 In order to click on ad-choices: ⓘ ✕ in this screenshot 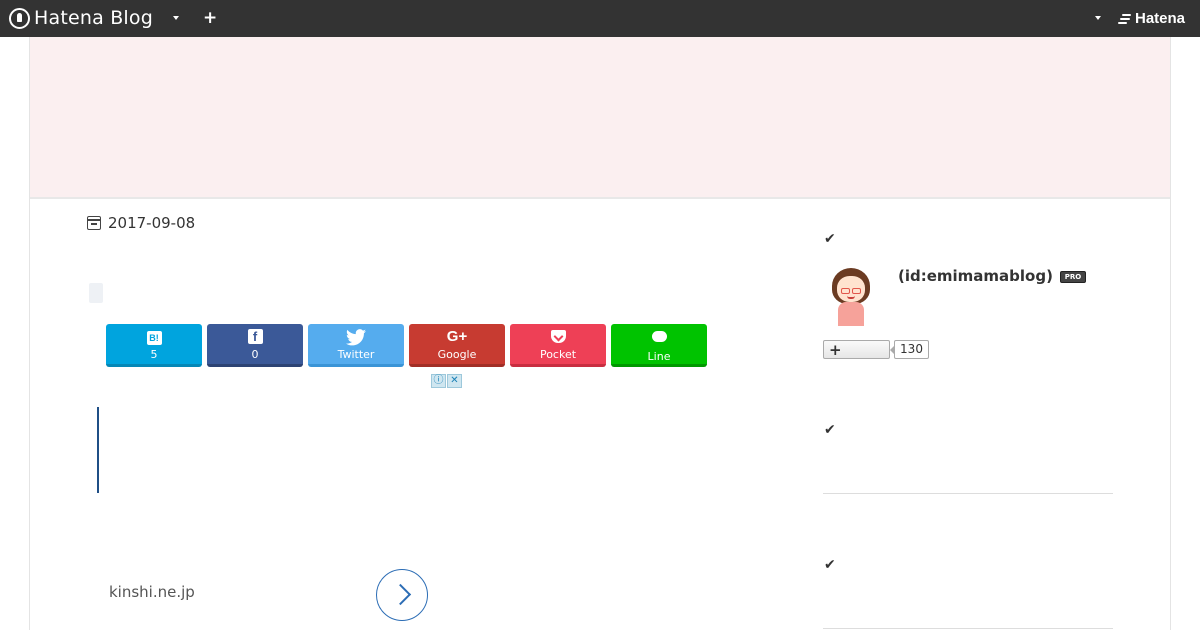, I will do `click(447, 381)`.